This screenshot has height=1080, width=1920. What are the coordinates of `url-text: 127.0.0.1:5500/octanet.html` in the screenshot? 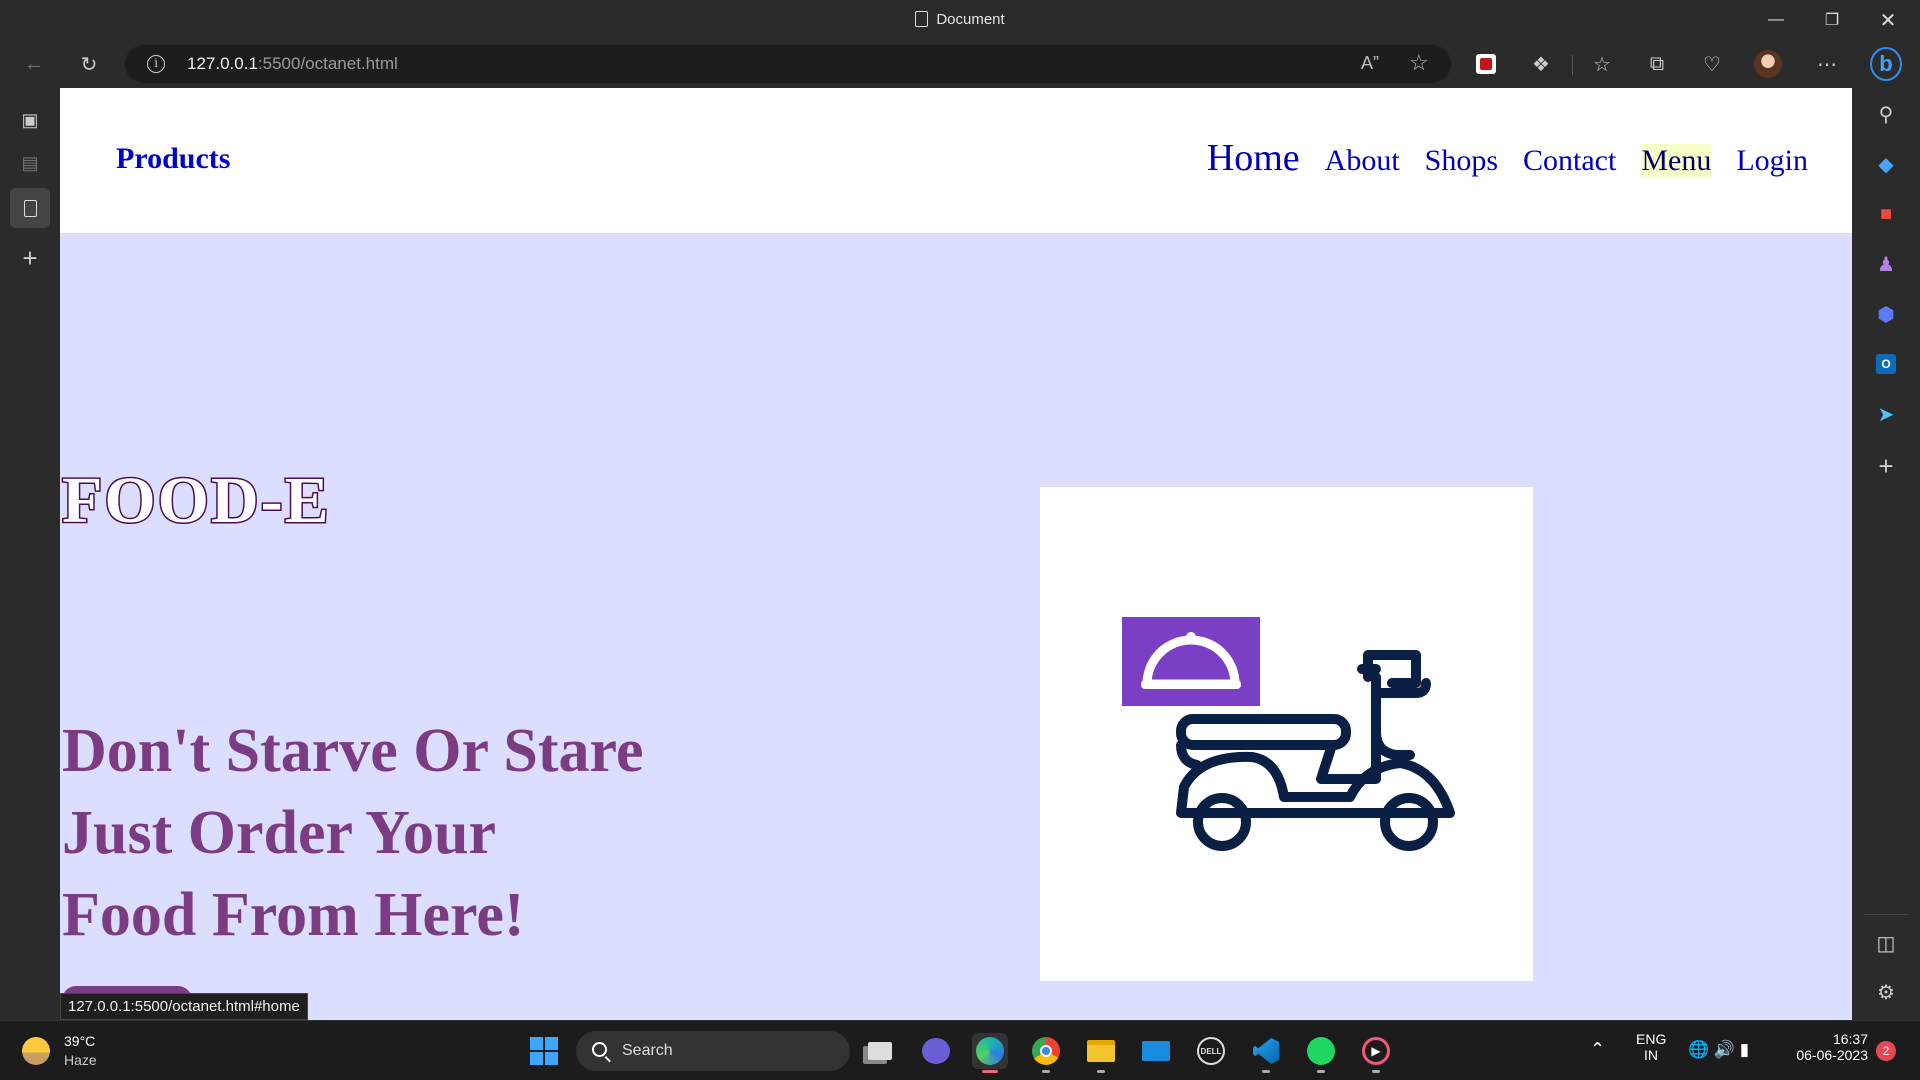 It's located at (292, 64).